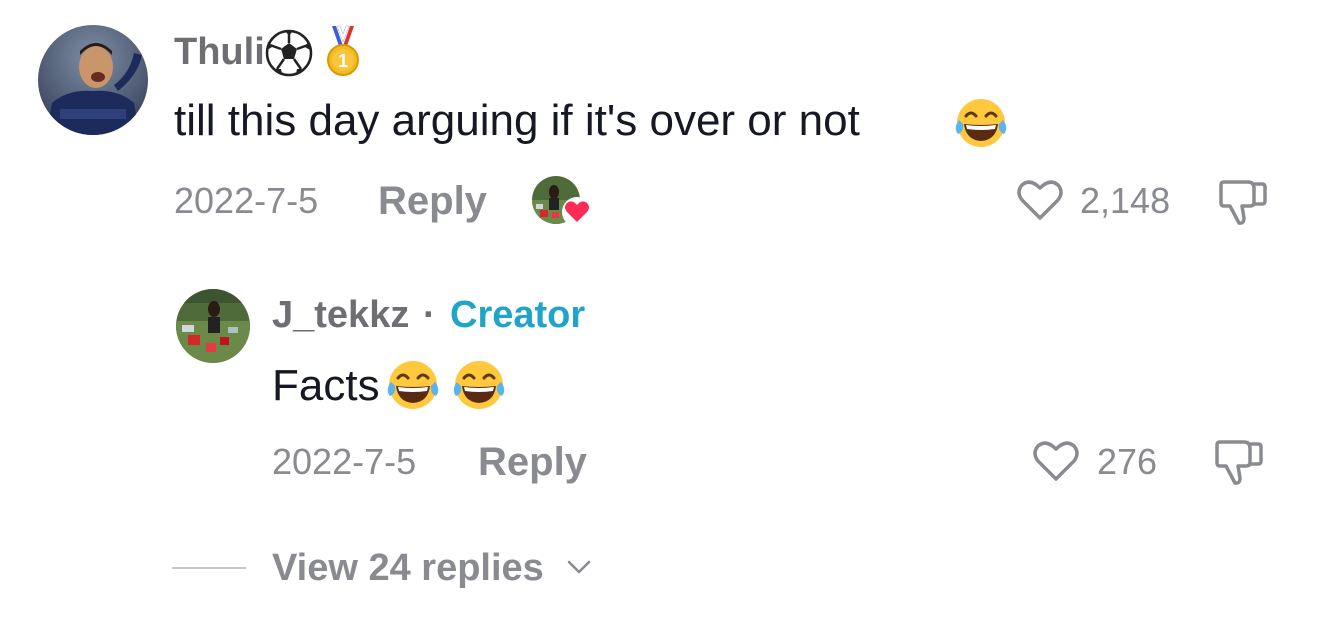 This screenshot has width=1320, height=641. What do you see at coordinates (408, 568) in the screenshot?
I see `view-replies-button: View 24 replies` at bounding box center [408, 568].